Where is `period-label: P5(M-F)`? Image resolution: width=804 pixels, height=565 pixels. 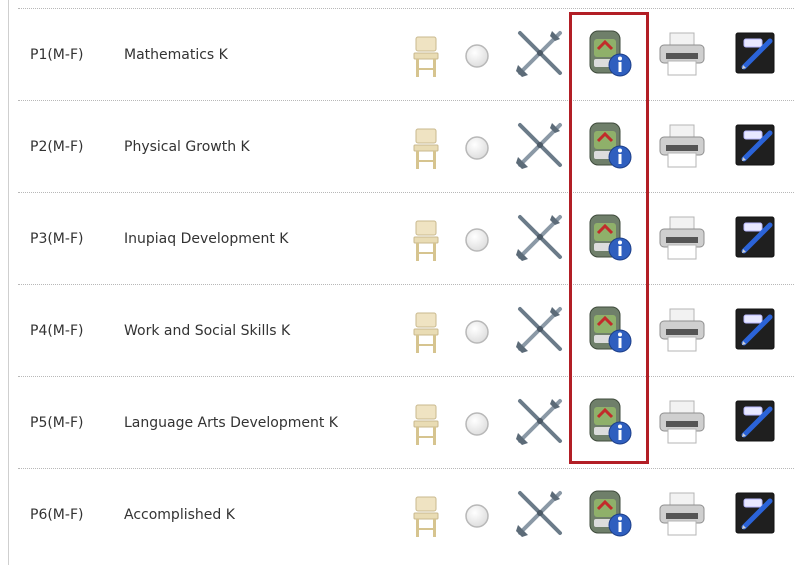
period-label: P5(M-F) is located at coordinates (57, 423).